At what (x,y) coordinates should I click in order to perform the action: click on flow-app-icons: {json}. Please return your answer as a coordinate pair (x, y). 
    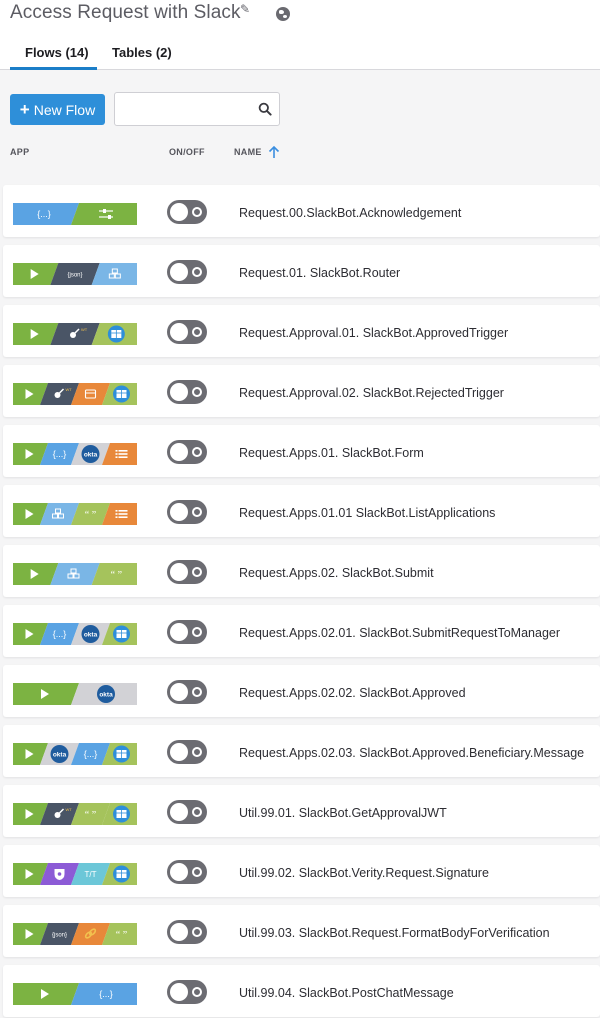
    Looking at the image, I should click on (75, 274).